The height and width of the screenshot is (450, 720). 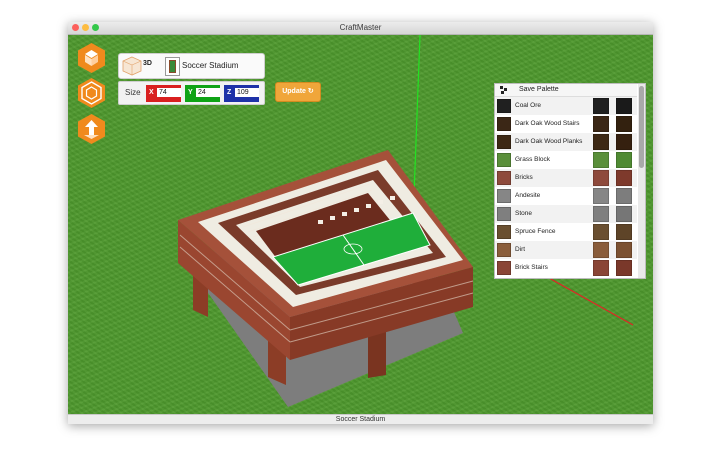 I want to click on y-letter: Y, so click(x=190, y=92).